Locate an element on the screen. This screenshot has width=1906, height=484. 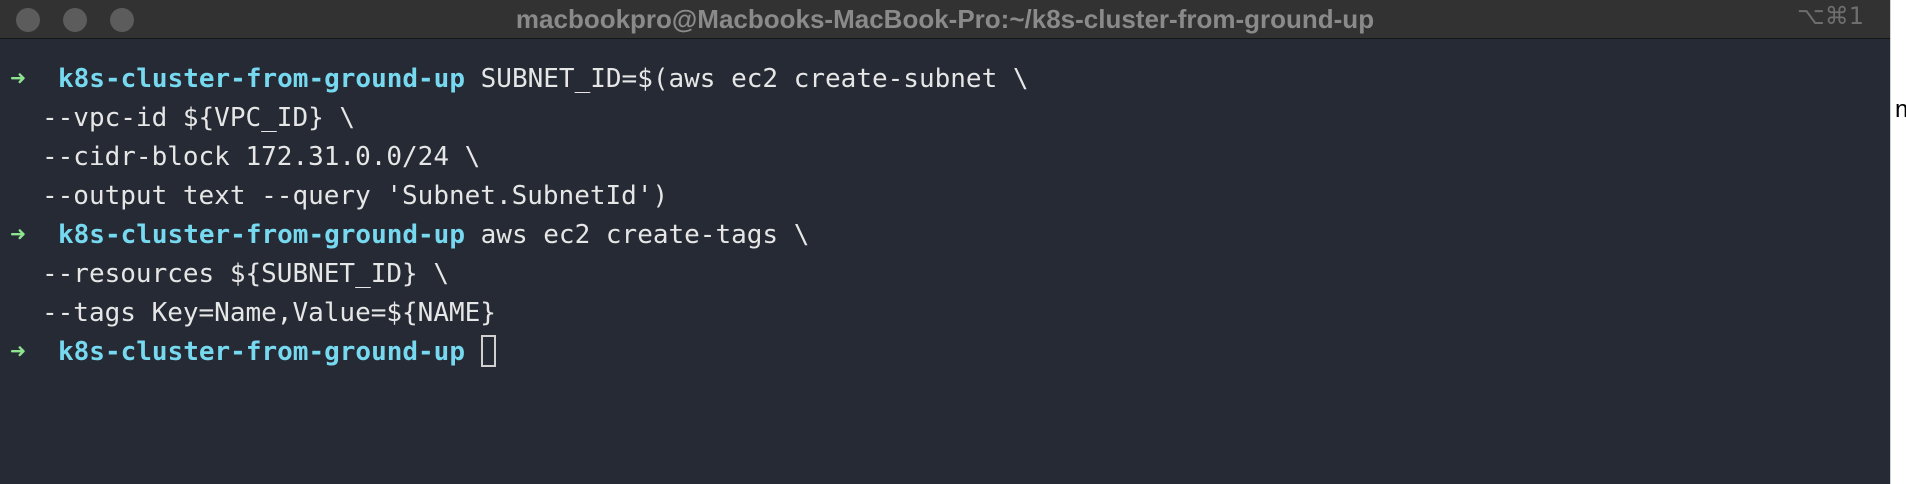
terminal-line: --cidr-block 172.31.0.0/24 \ is located at coordinates (261, 157).